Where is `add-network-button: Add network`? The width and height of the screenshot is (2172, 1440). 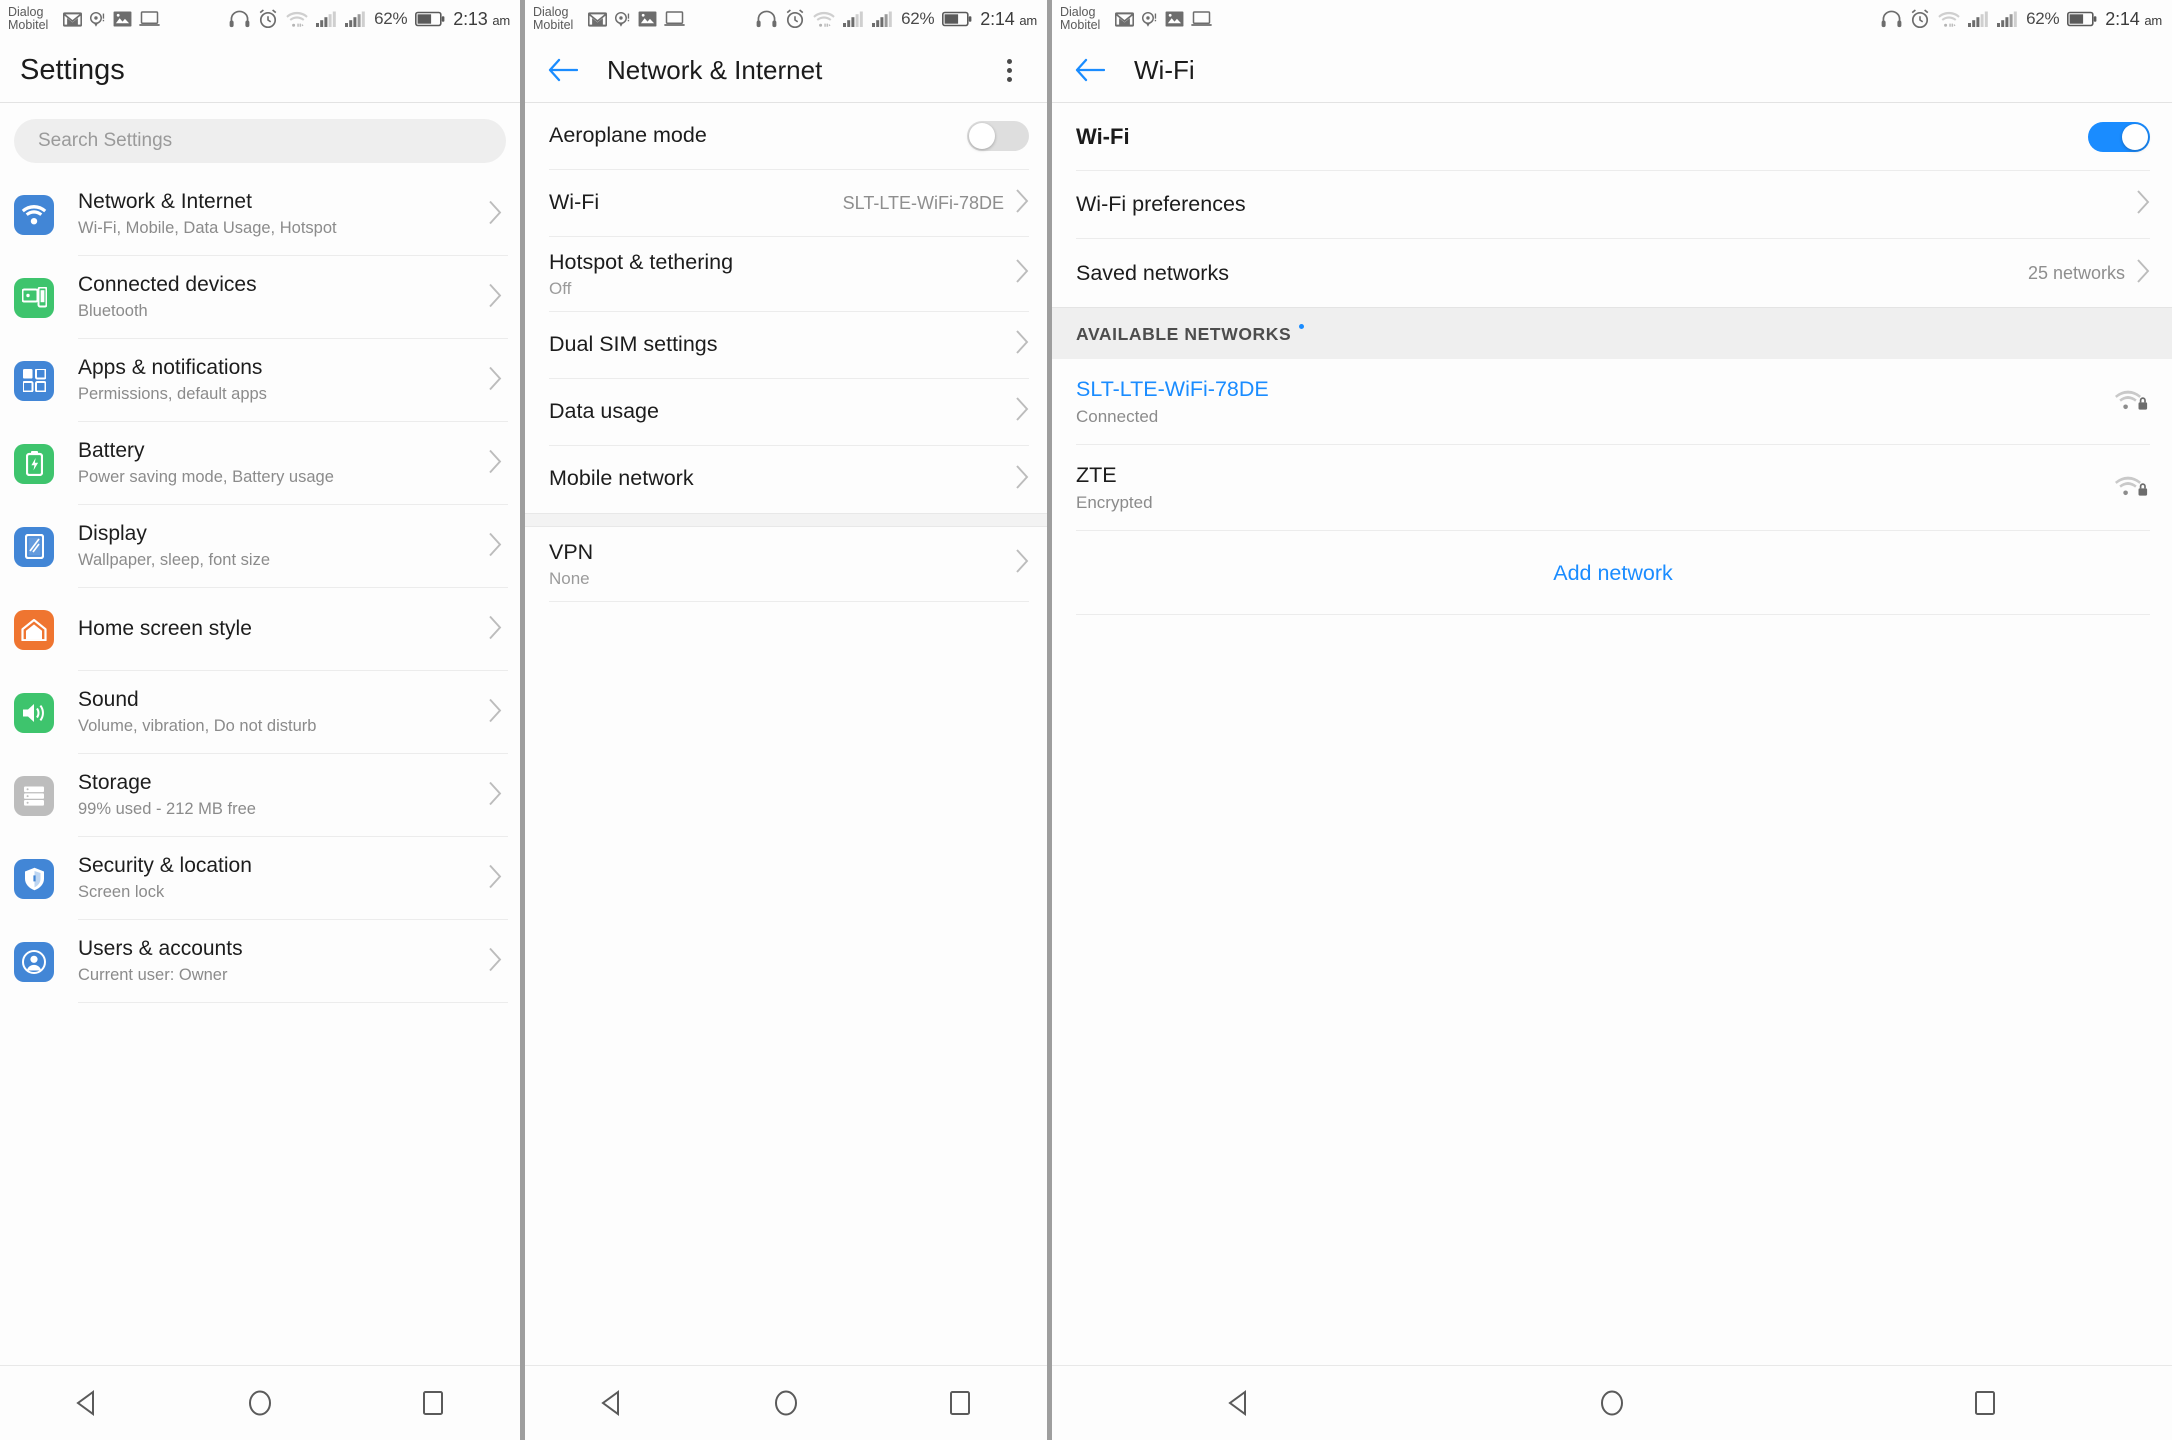
add-network-button: Add network is located at coordinates (1613, 573).